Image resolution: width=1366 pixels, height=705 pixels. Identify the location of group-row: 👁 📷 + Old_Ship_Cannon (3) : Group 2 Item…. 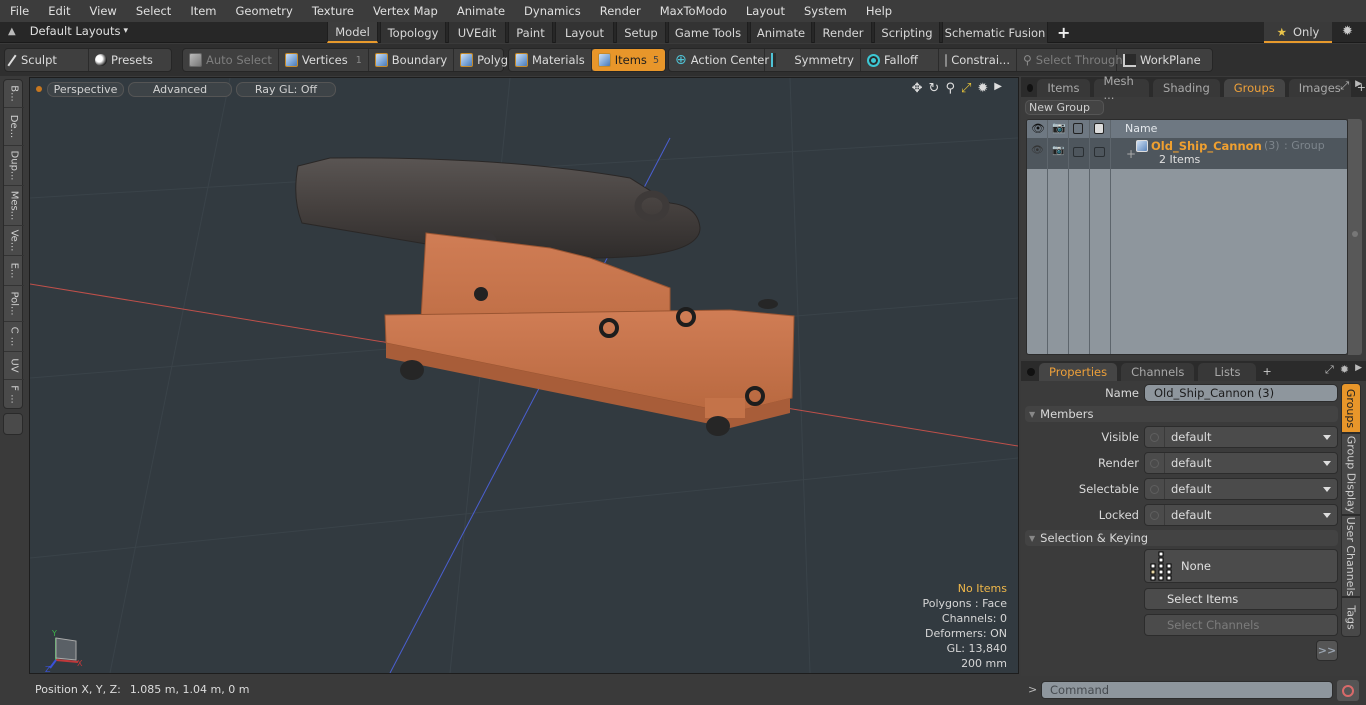
(1187, 153).